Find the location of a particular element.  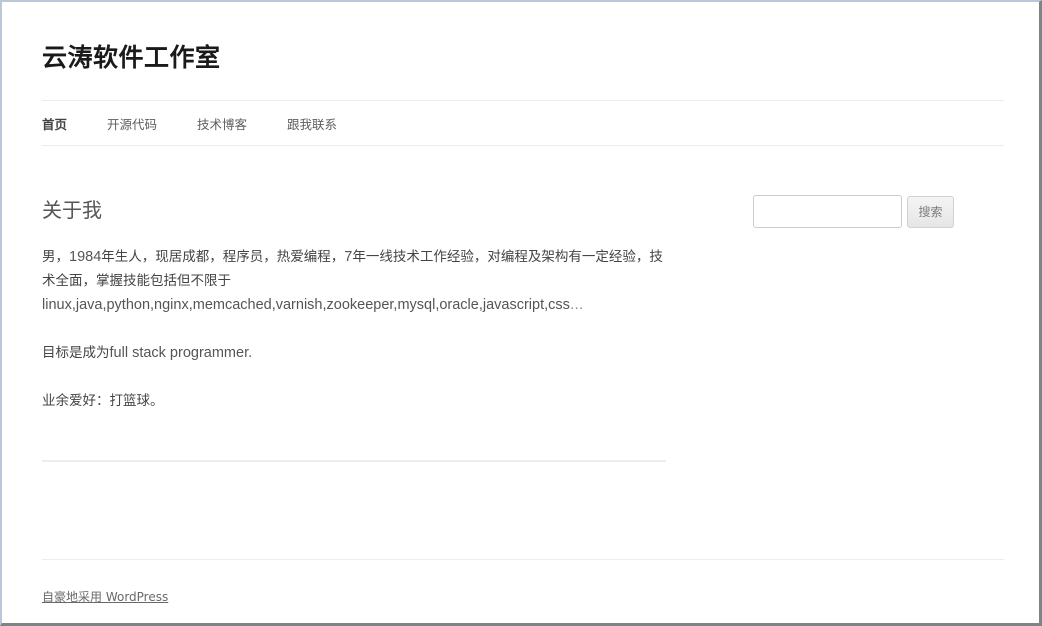

nav-item-blog: 技术博客 is located at coordinates (222, 123).